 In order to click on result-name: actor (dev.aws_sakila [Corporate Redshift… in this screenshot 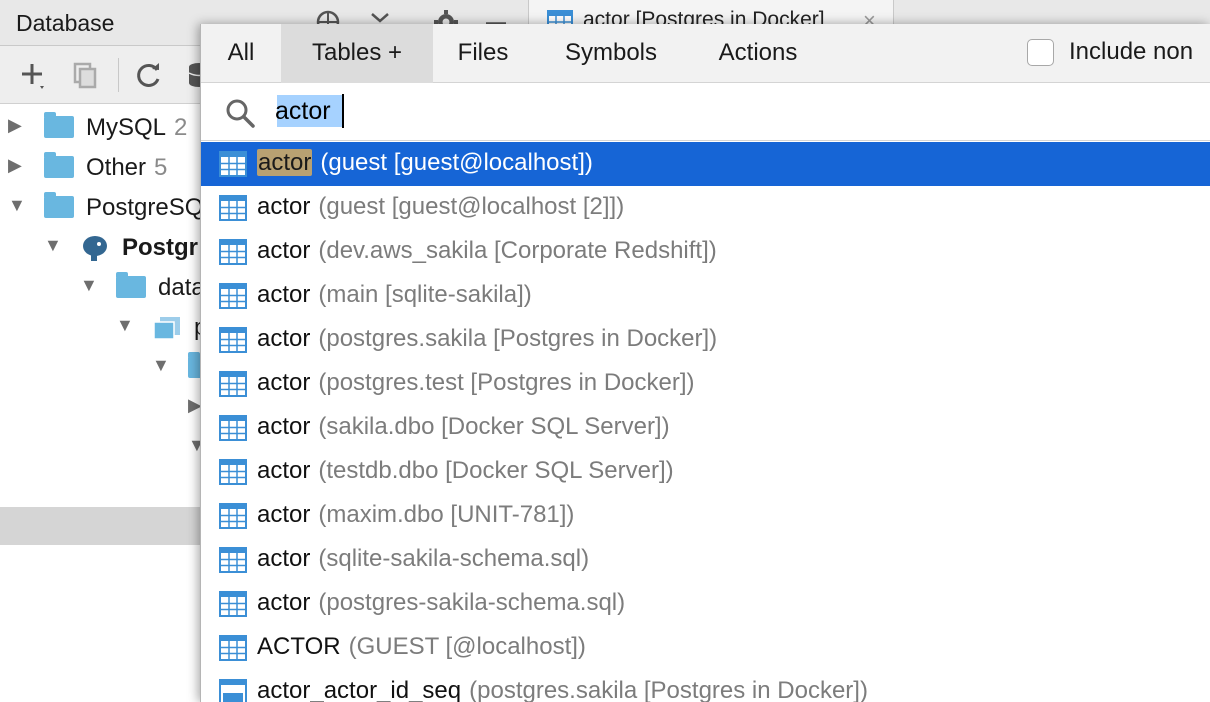, I will do `click(487, 250)`.